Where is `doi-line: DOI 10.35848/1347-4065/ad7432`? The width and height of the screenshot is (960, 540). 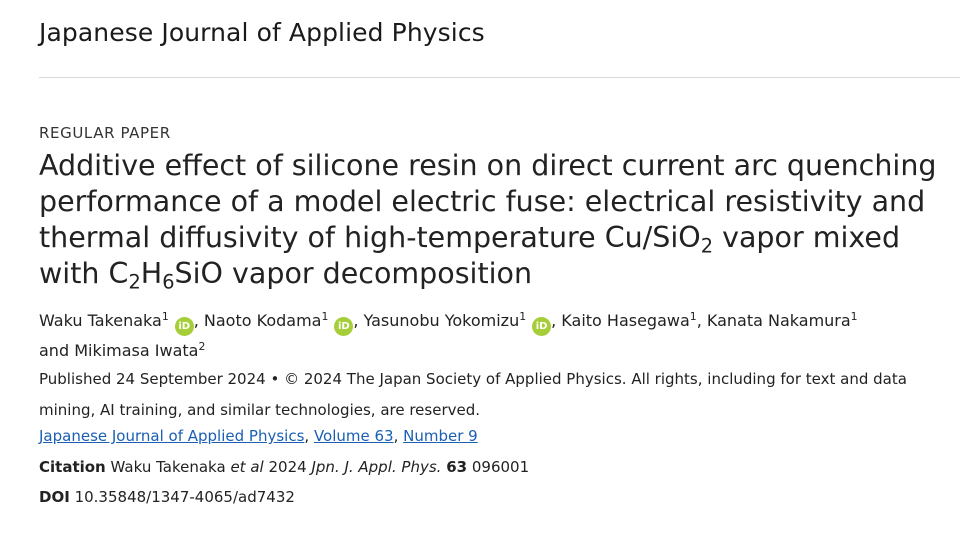 doi-line: DOI 10.35848/1347-4065/ad7432 is located at coordinates (167, 497).